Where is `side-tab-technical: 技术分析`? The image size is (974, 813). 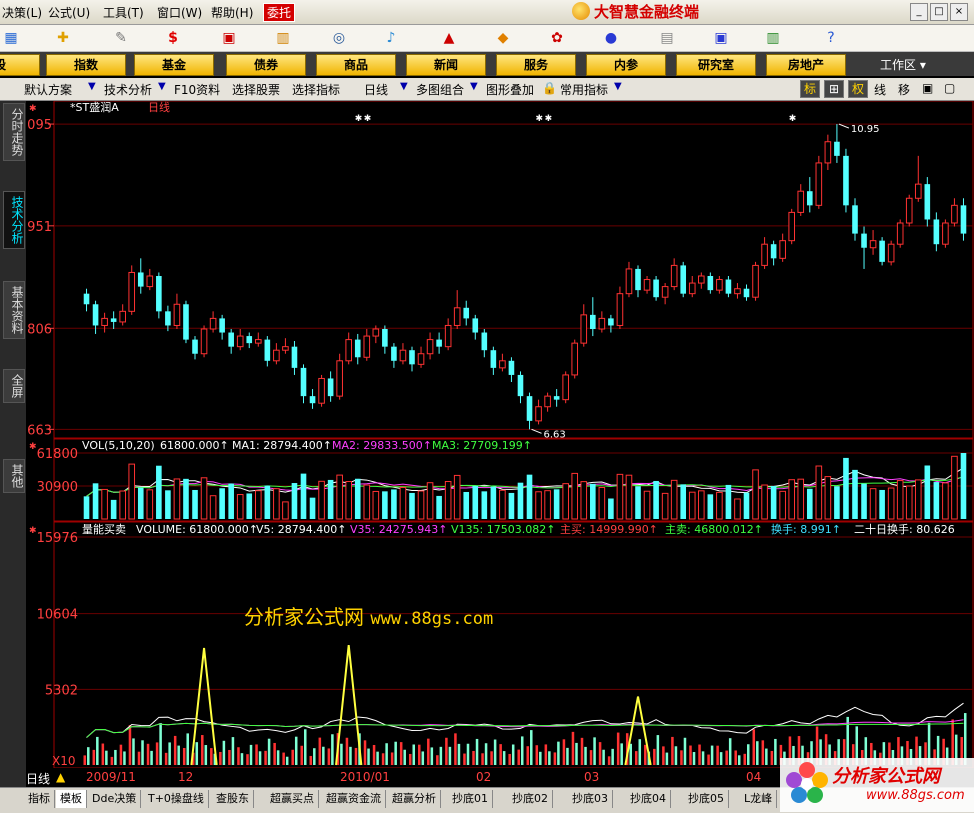
side-tab-technical: 技术分析 is located at coordinates (14, 220).